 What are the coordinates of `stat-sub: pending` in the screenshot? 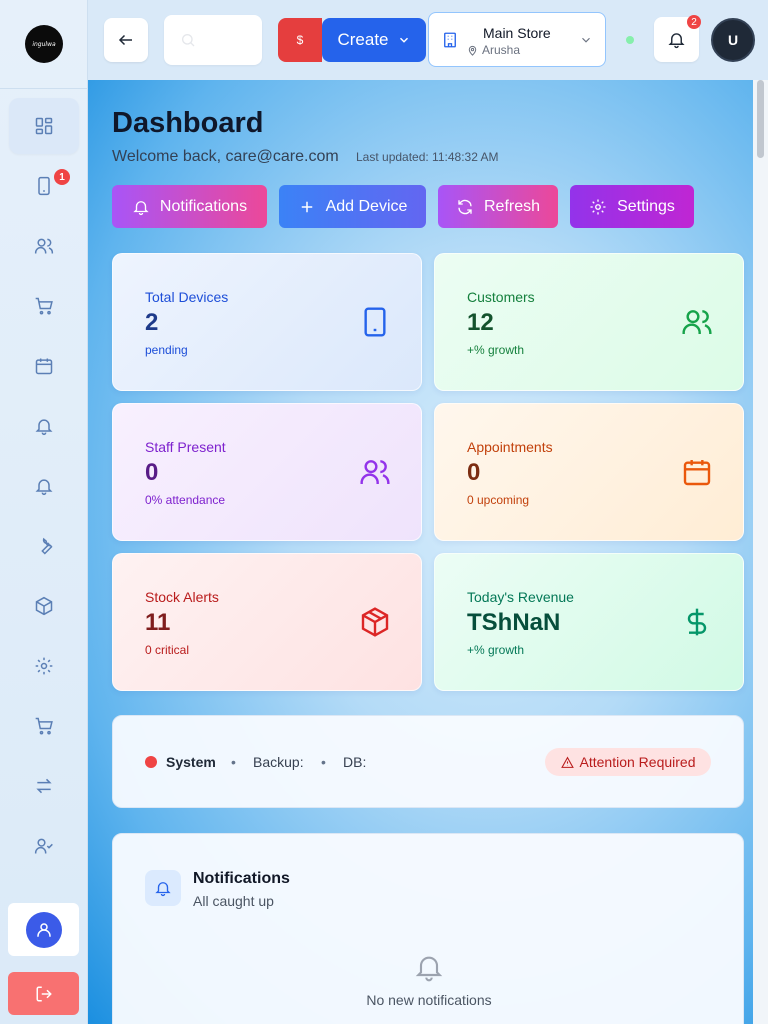 It's located at (166, 350).